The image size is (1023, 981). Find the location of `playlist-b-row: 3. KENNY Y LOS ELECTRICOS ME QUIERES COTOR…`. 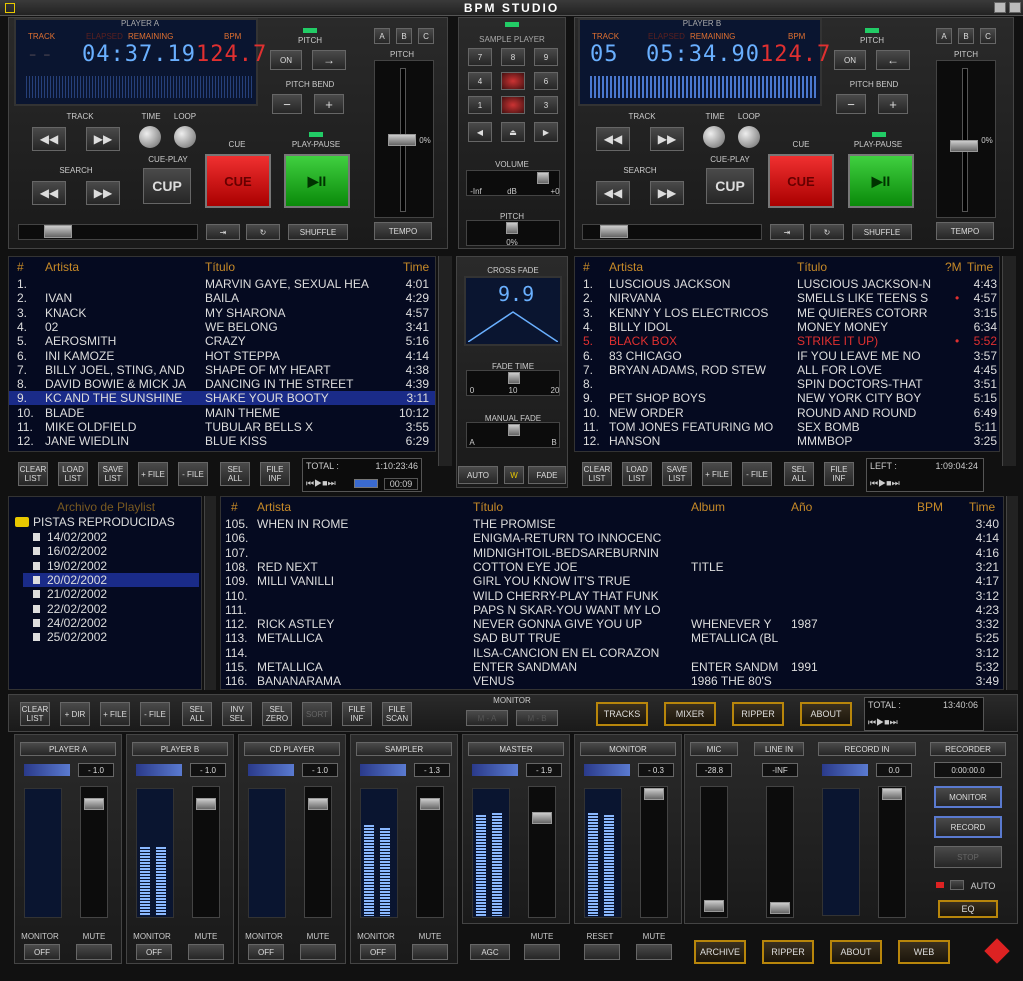

playlist-b-row: 3. KENNY Y LOS ELECTRICOS ME QUIERES COTOR… is located at coordinates (787, 313).